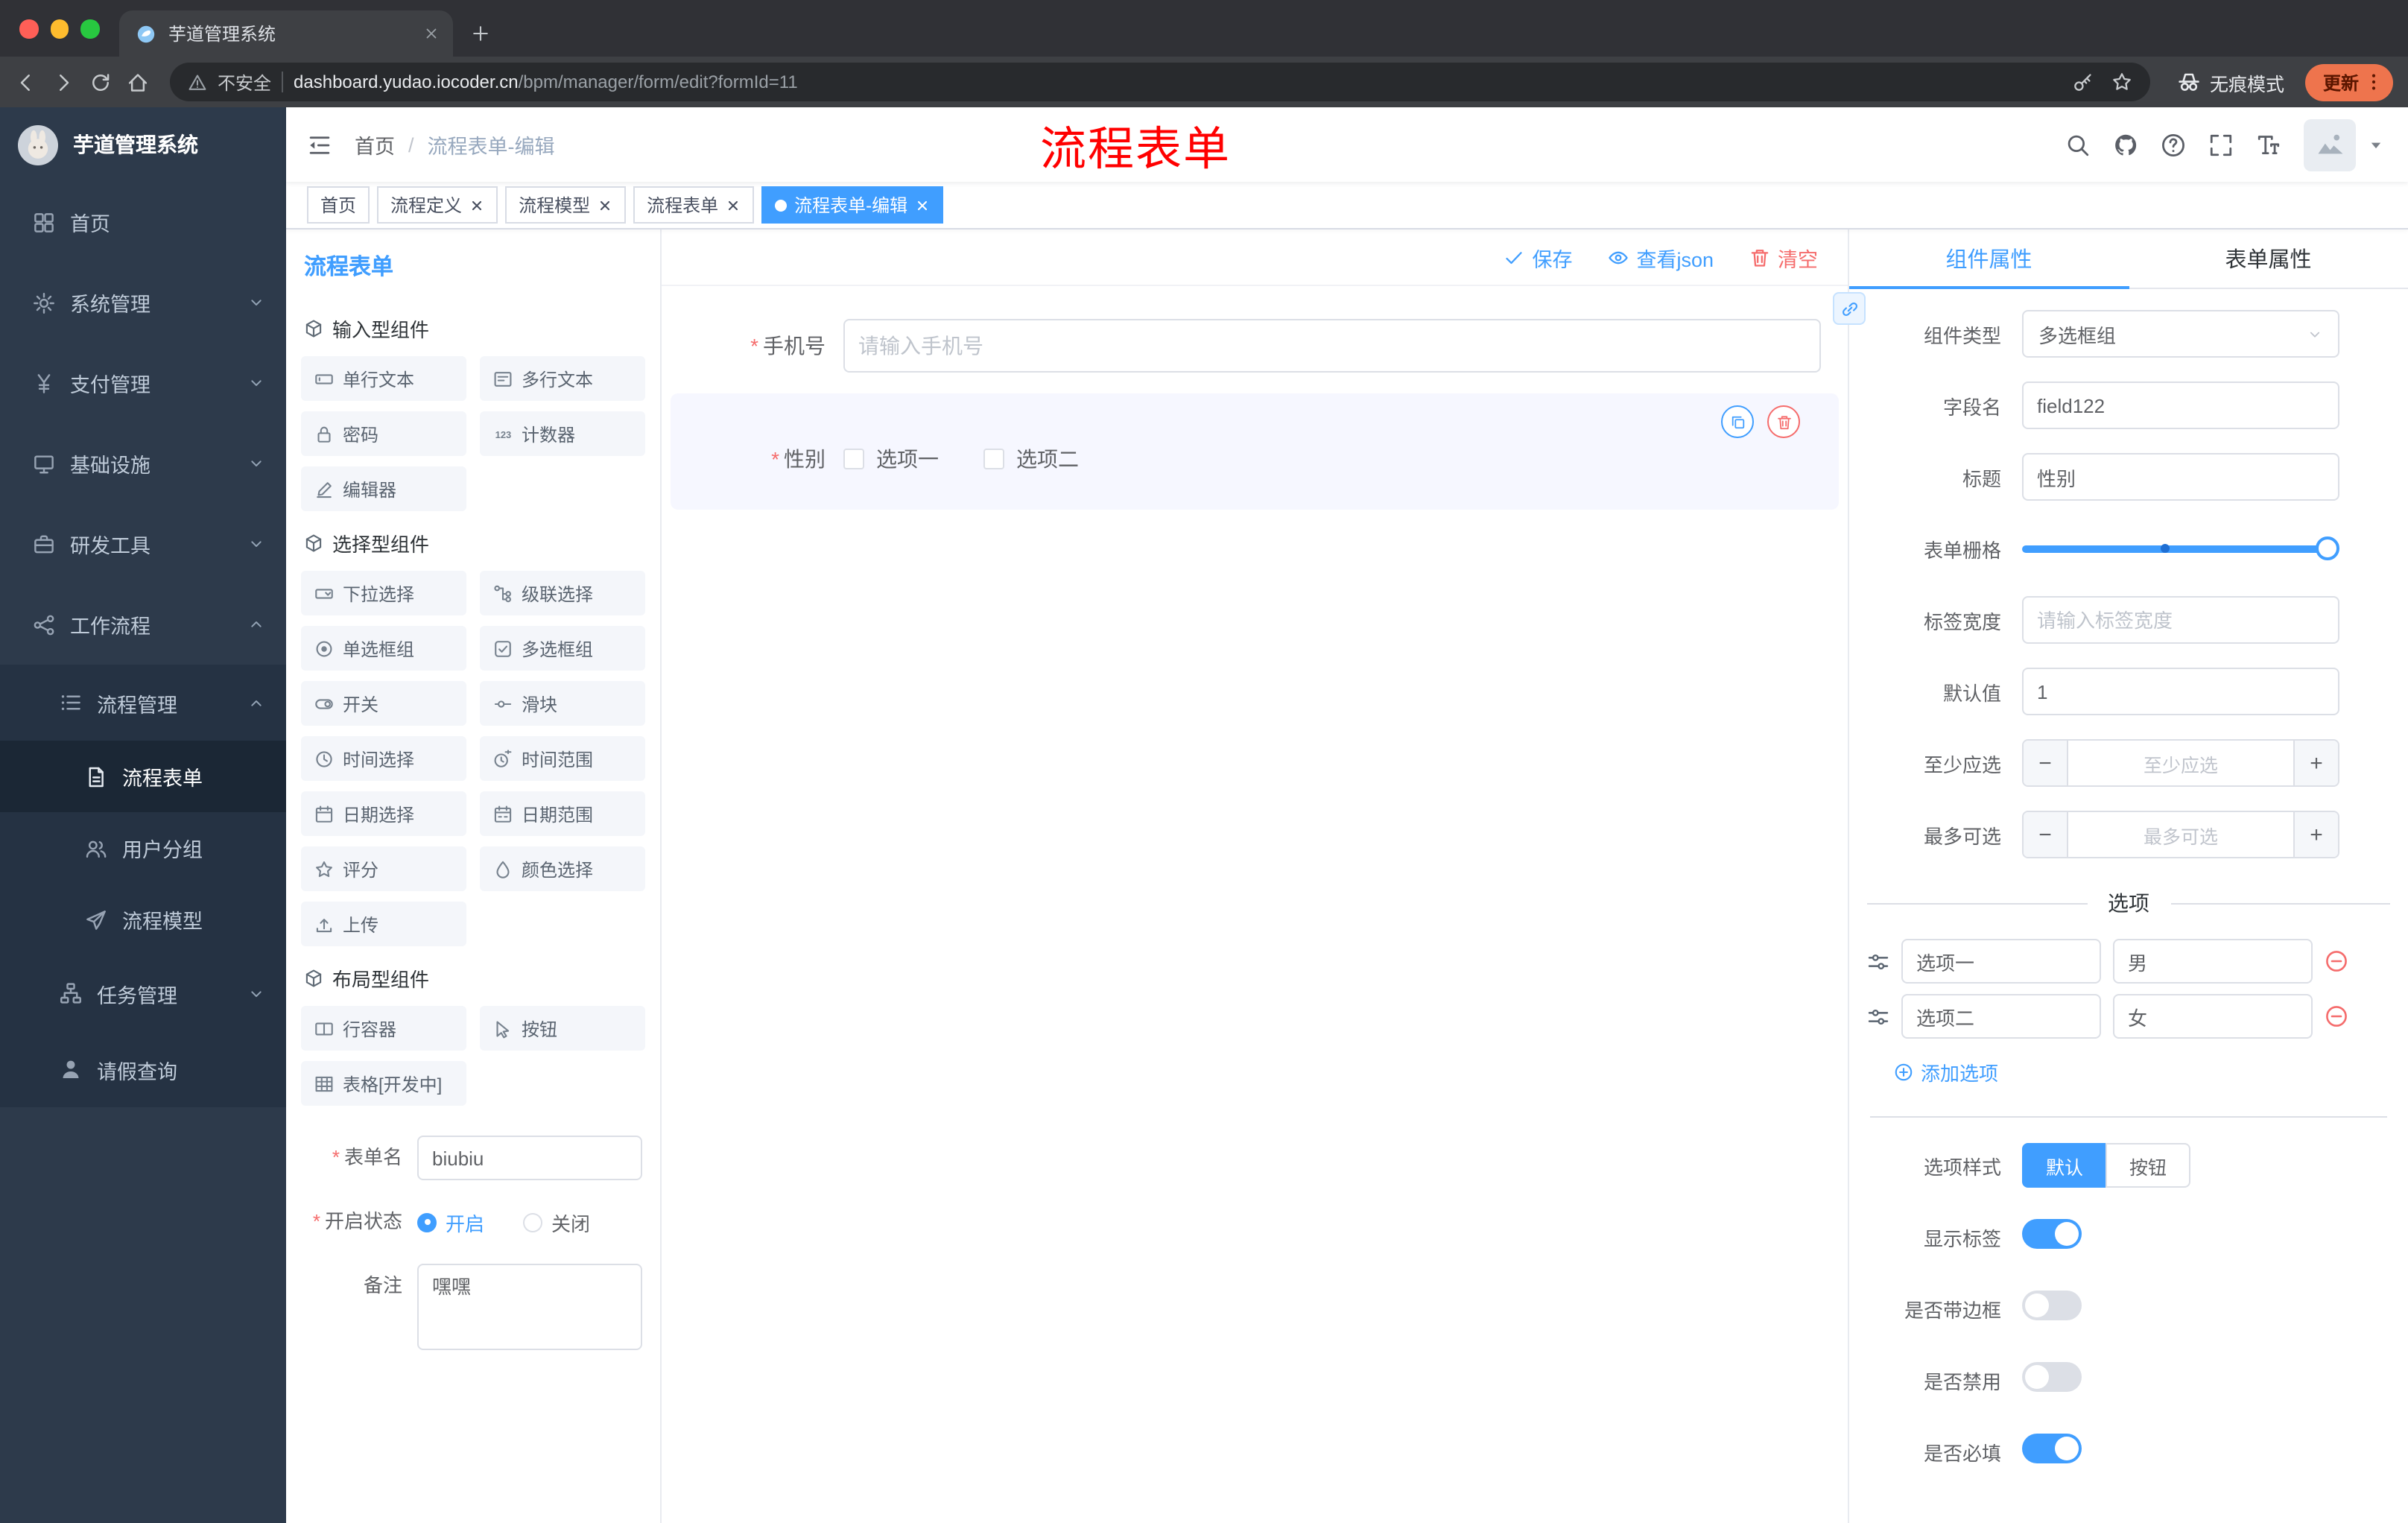 The width and height of the screenshot is (2408, 1523). I want to click on form-name-input, so click(529, 1158).